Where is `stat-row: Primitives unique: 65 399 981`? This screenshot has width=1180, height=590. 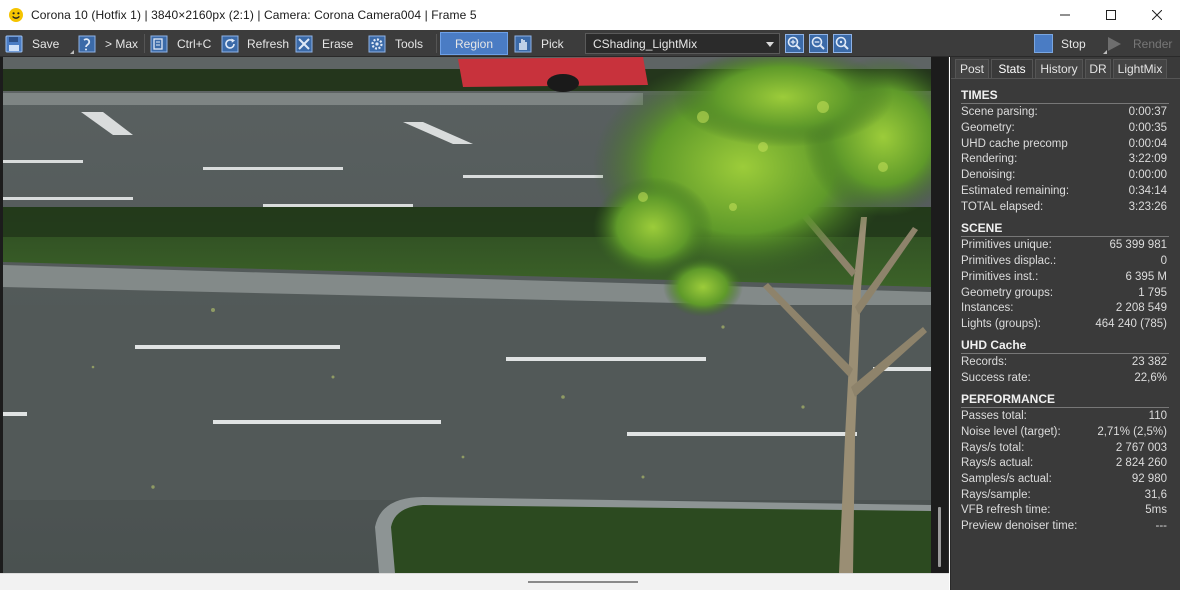
stat-row: Primitives unique: 65 399 981 is located at coordinates (1064, 245).